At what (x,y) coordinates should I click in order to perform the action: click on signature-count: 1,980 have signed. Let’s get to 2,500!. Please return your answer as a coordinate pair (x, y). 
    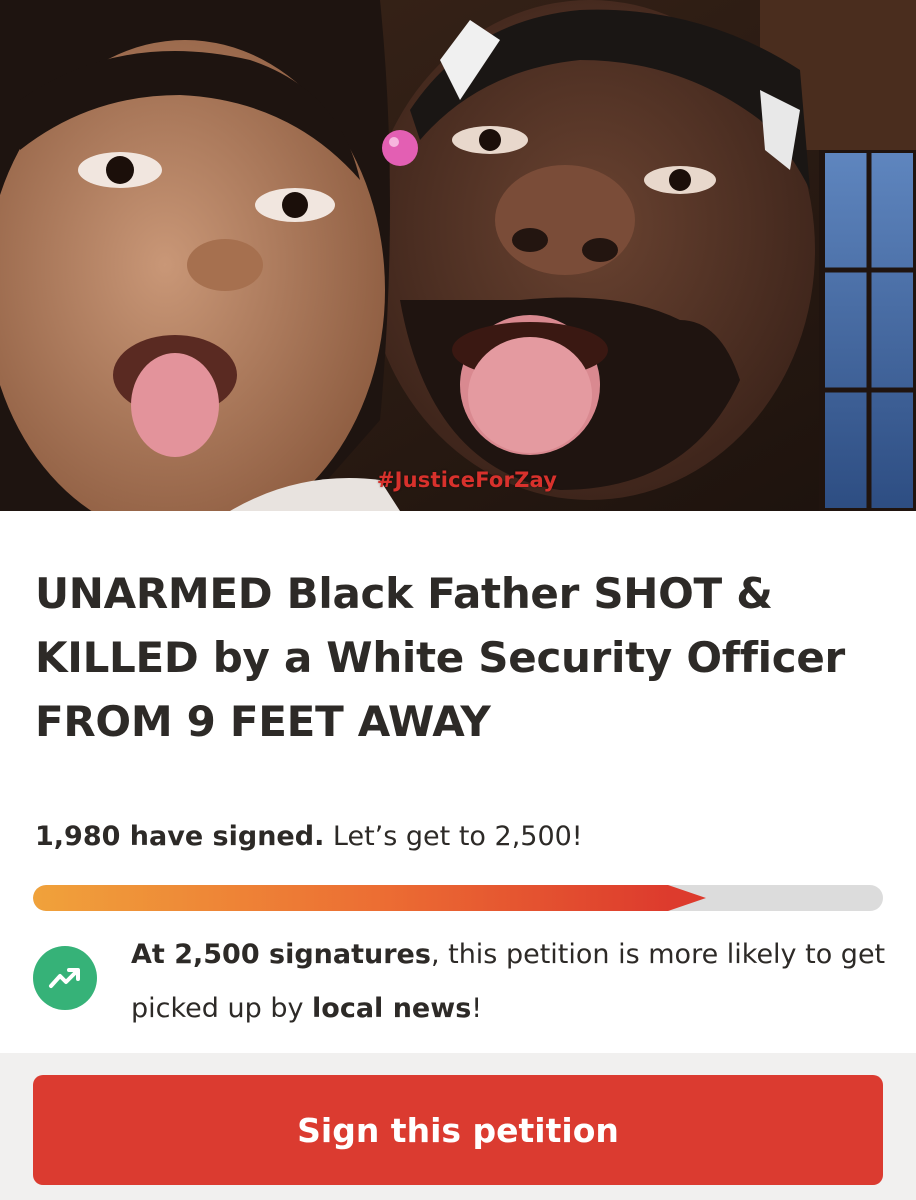
    Looking at the image, I should click on (309, 837).